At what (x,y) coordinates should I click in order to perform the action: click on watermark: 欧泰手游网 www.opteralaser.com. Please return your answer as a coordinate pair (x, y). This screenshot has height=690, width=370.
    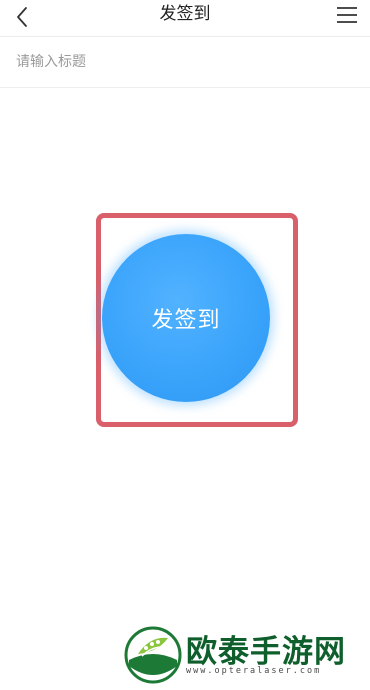
    Looking at the image, I should click on (242, 657).